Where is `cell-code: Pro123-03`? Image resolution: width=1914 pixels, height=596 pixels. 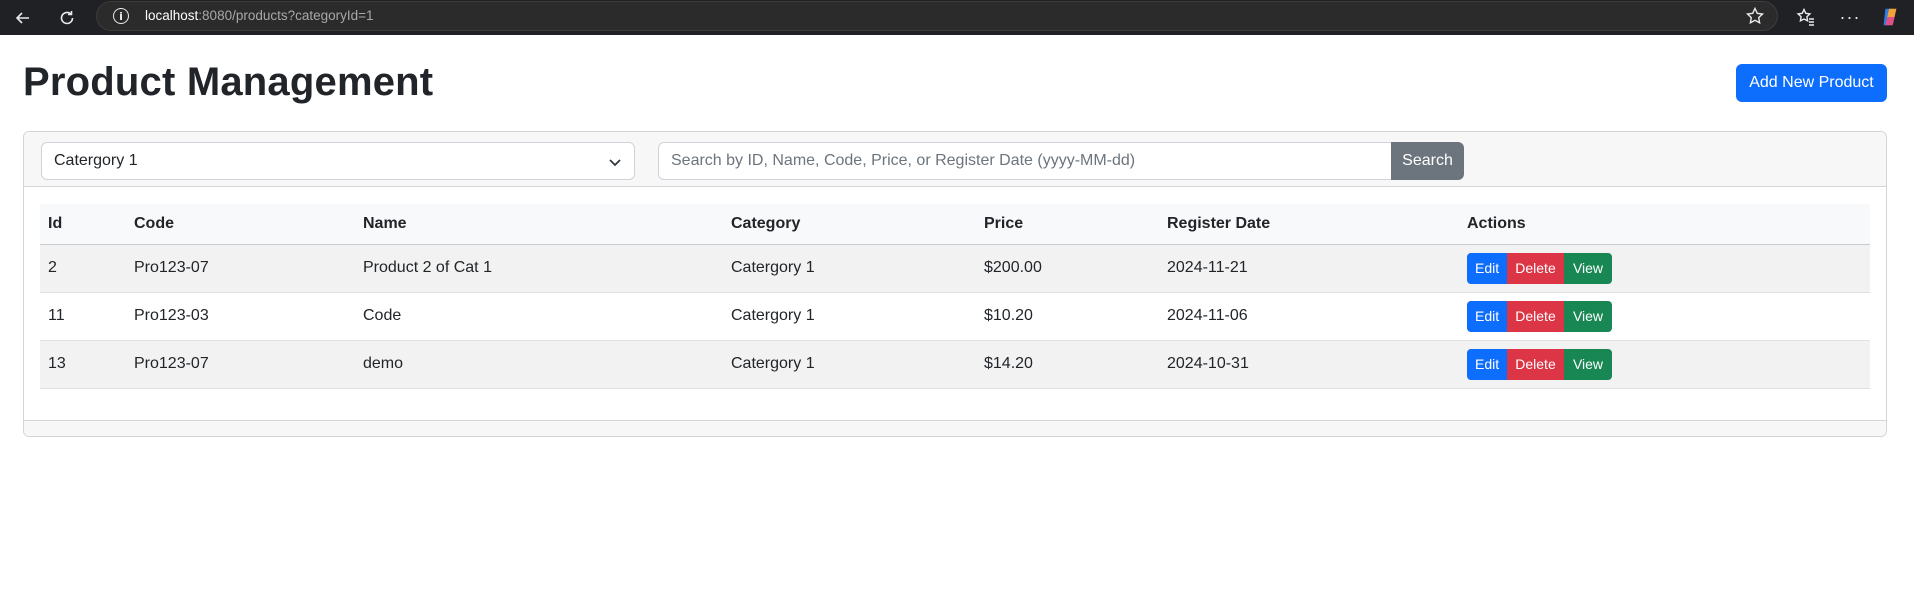 cell-code: Pro123-03 is located at coordinates (240, 316).